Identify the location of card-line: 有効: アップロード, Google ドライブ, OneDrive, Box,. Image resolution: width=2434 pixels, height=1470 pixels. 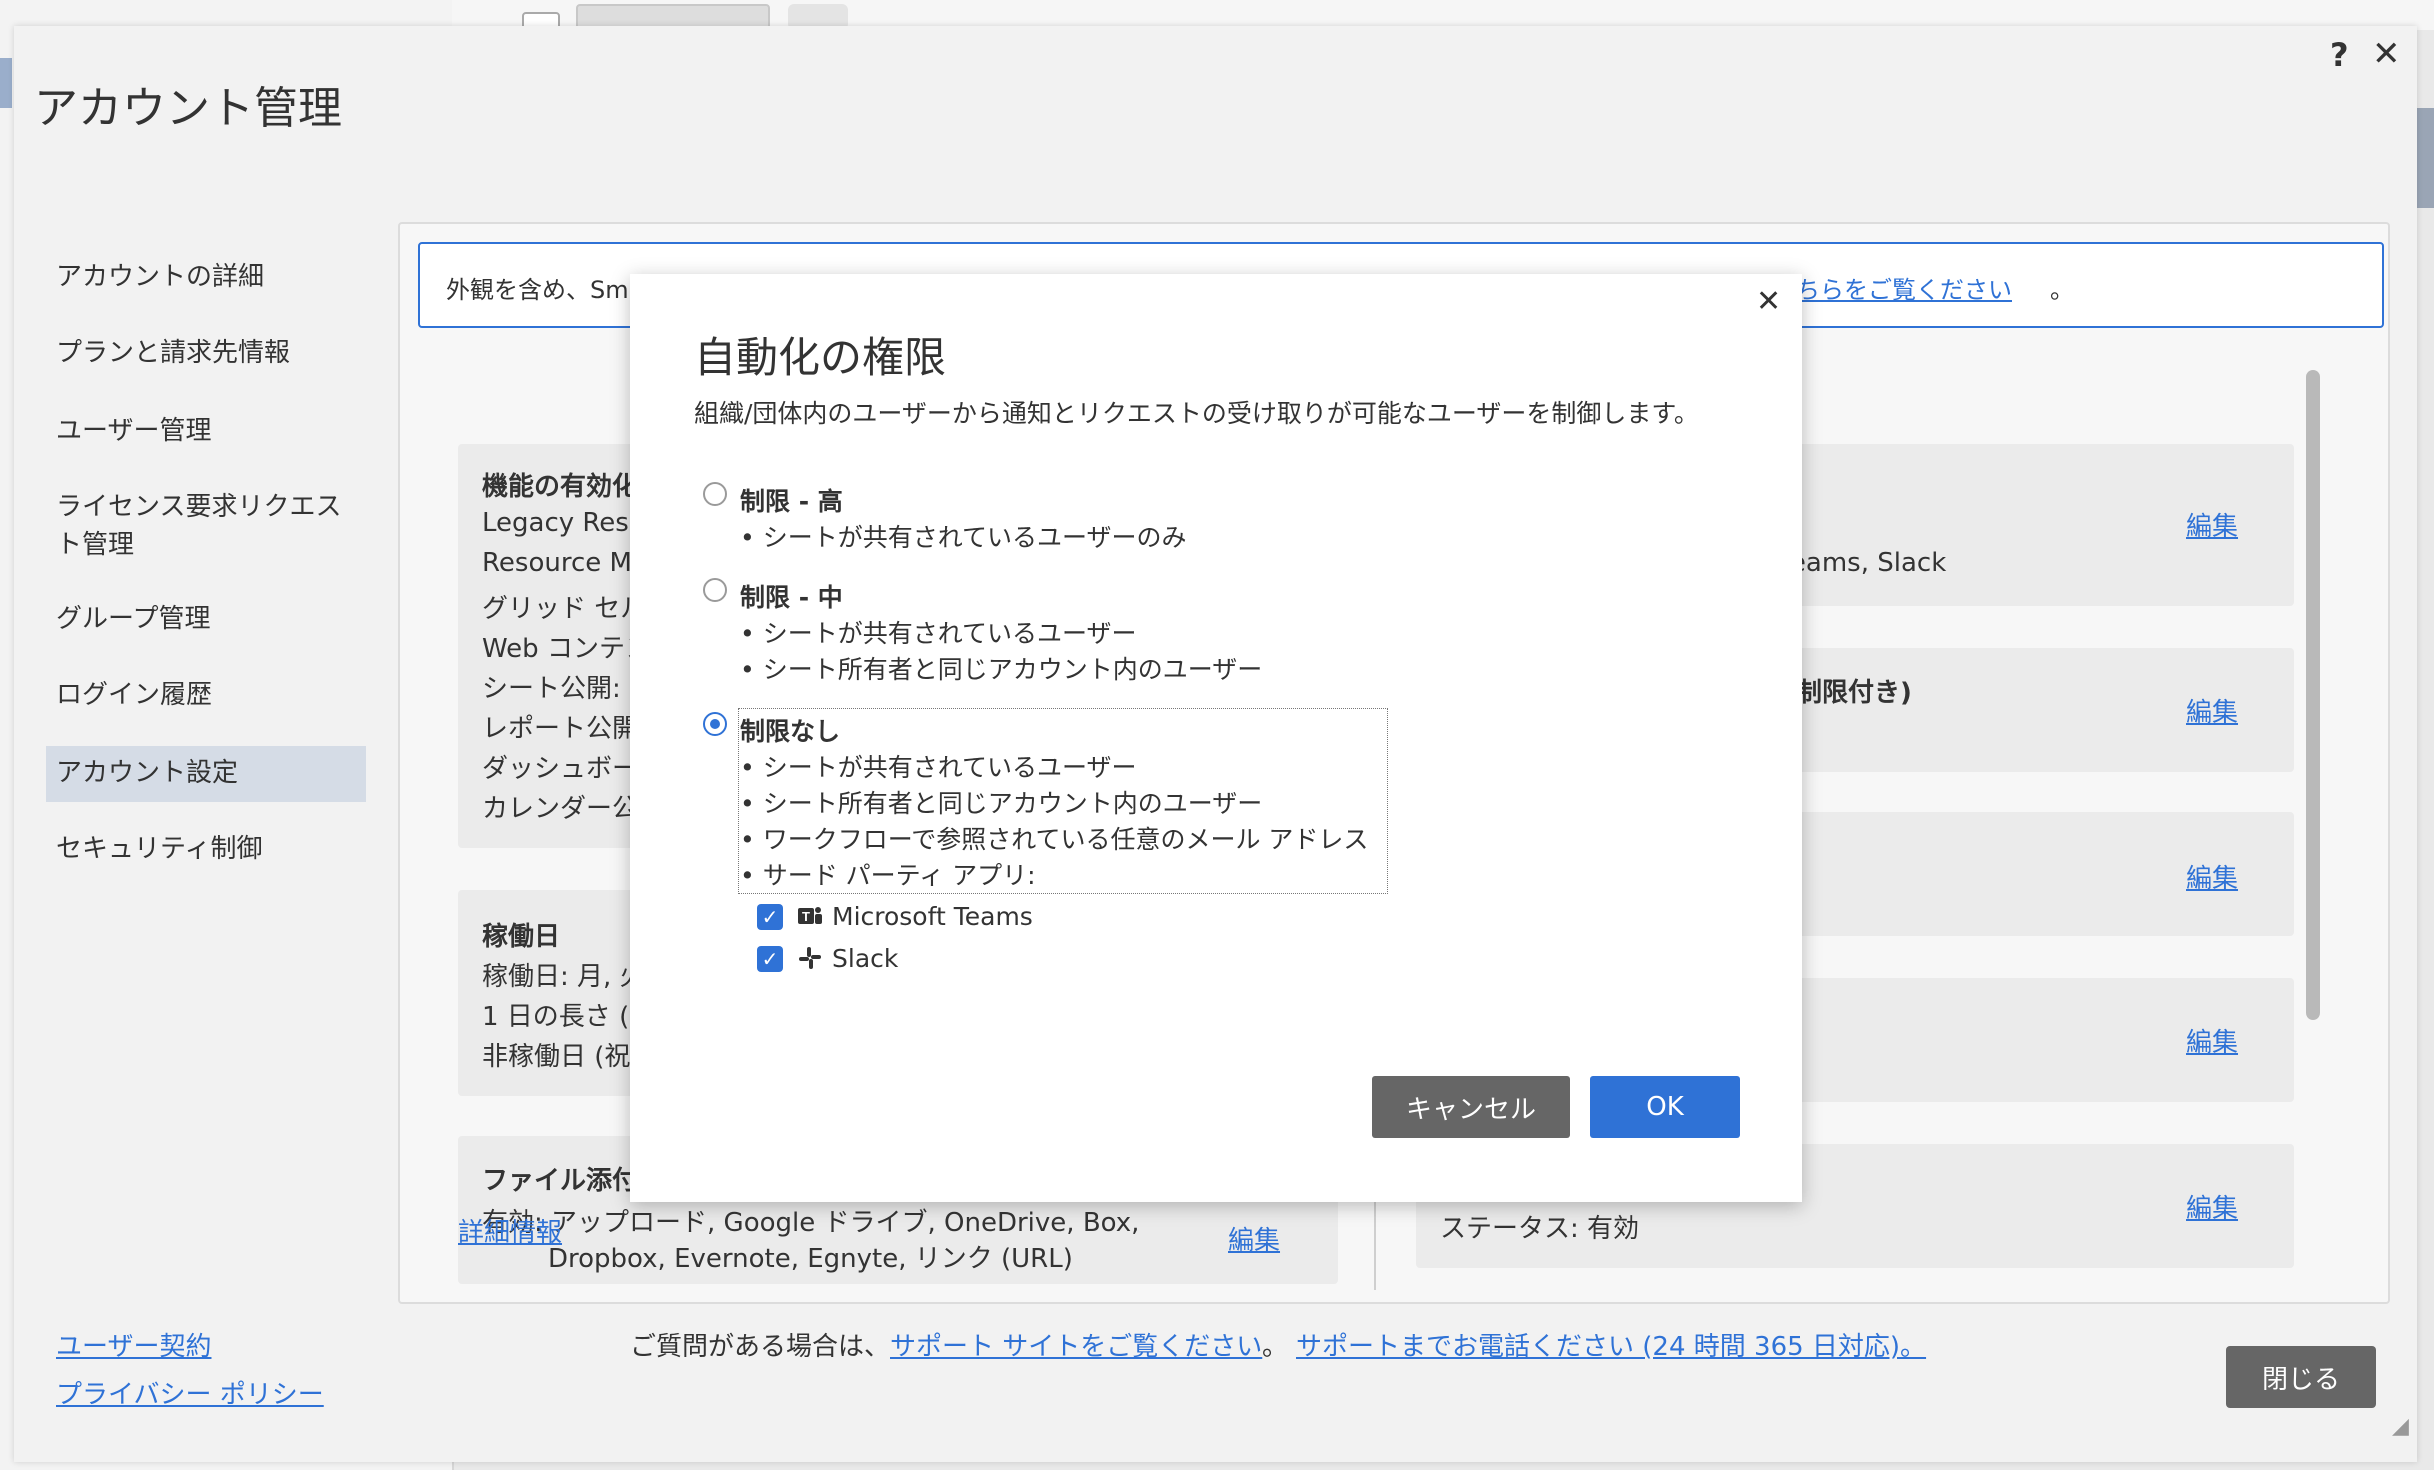
(811, 1223).